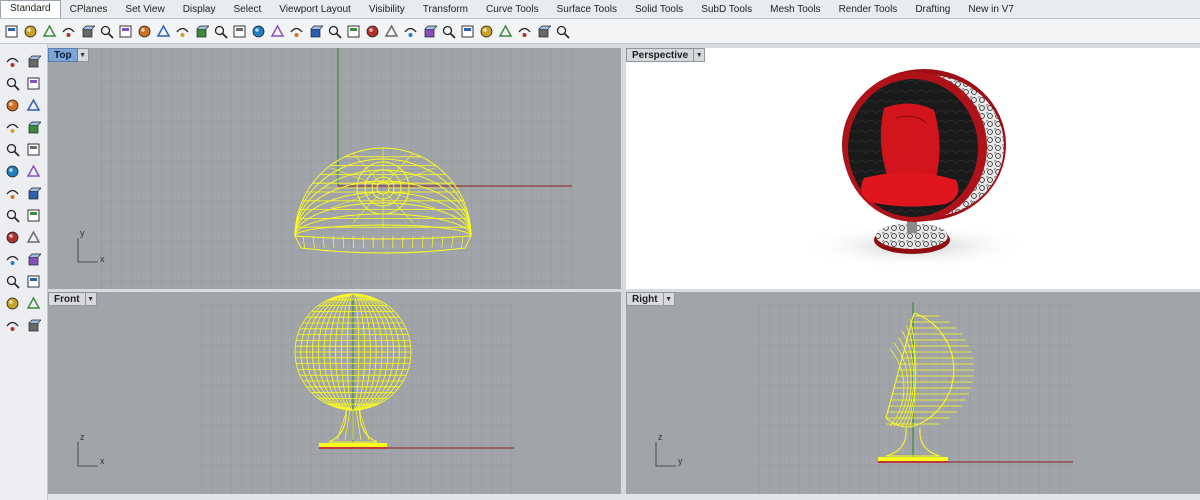  I want to click on viewport-perspective-label: Perspective, so click(660, 55).